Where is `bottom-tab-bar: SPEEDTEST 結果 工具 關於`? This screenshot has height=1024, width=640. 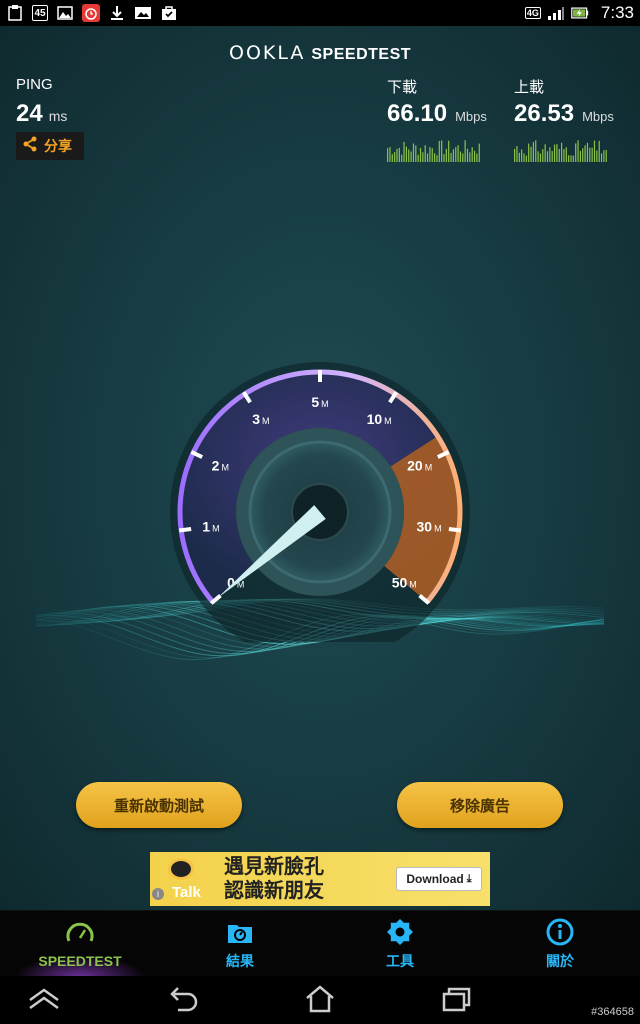 bottom-tab-bar: SPEEDTEST 結果 工具 關於 is located at coordinates (320, 943).